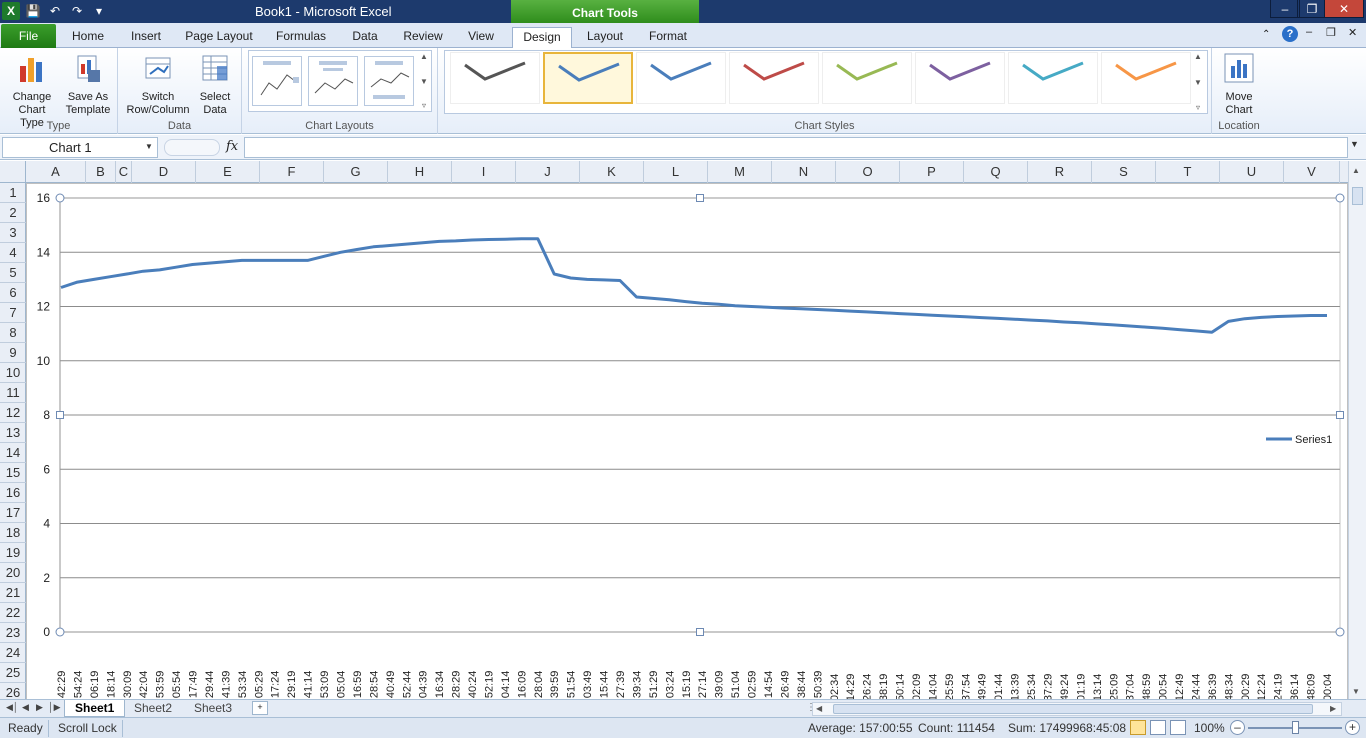 The height and width of the screenshot is (738, 1366). Describe the element at coordinates (12, 707) in the screenshot. I see `first-sheet-icon: ◀│` at that location.